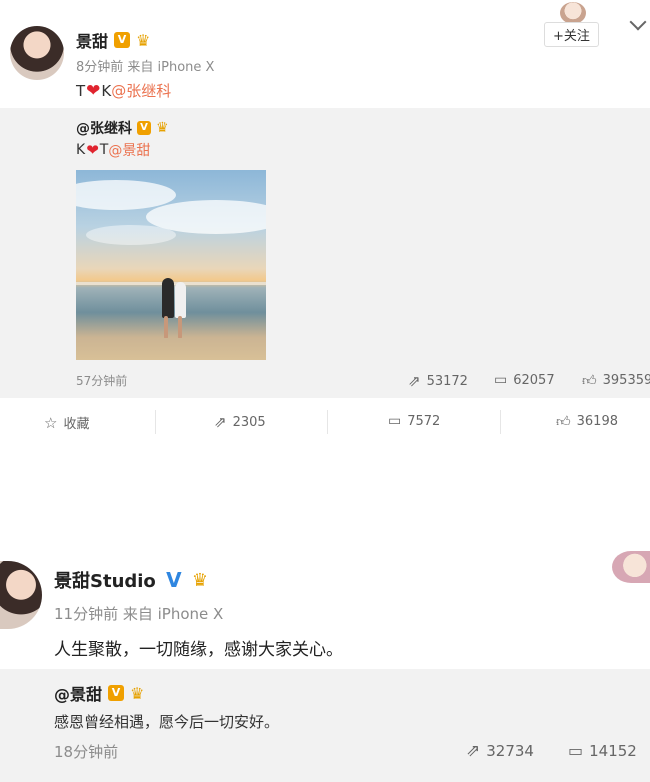  What do you see at coordinates (51, 422) in the screenshot?
I see `star-icon: ☆` at bounding box center [51, 422].